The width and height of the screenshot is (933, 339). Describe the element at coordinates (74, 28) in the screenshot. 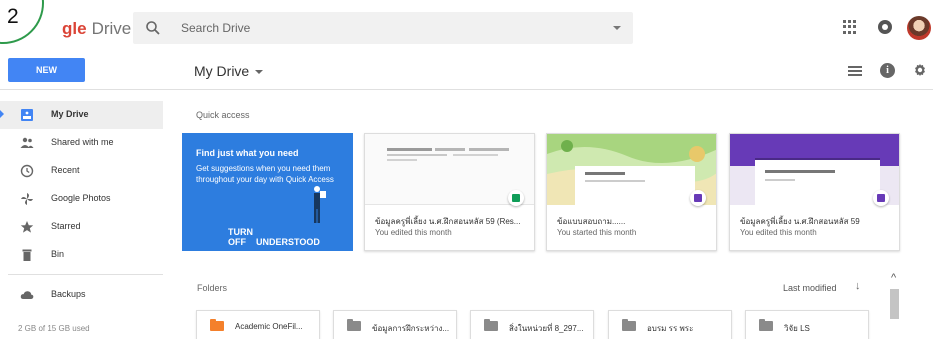

I see `logo-text-fragment: gle` at that location.